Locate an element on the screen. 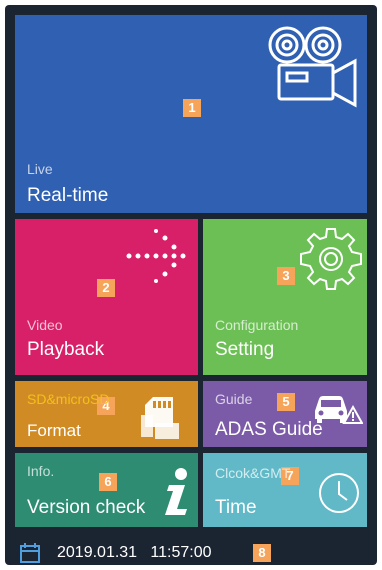 The image size is (382, 570). video-playback-tile: 2 Video Playback is located at coordinates (106, 297).